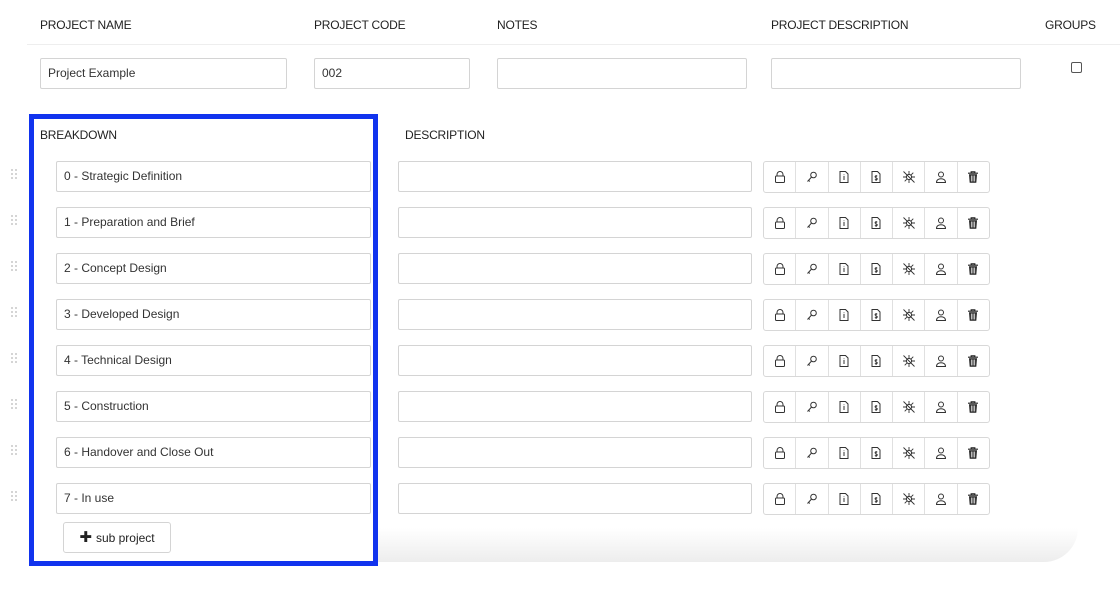  What do you see at coordinates (213, 498) in the screenshot?
I see `breakdown-name-input: 7 - In use` at bounding box center [213, 498].